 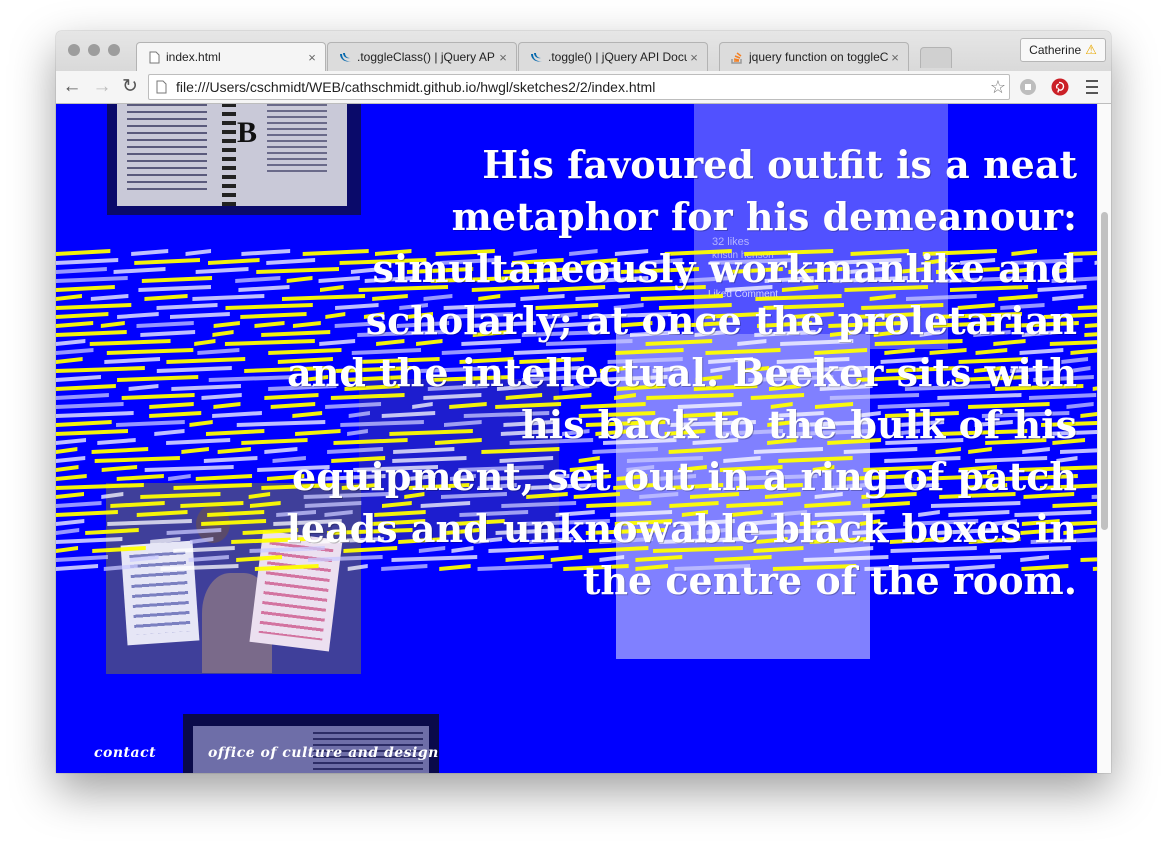 I want to click on warning-icon: ⚠, so click(x=1091, y=49).